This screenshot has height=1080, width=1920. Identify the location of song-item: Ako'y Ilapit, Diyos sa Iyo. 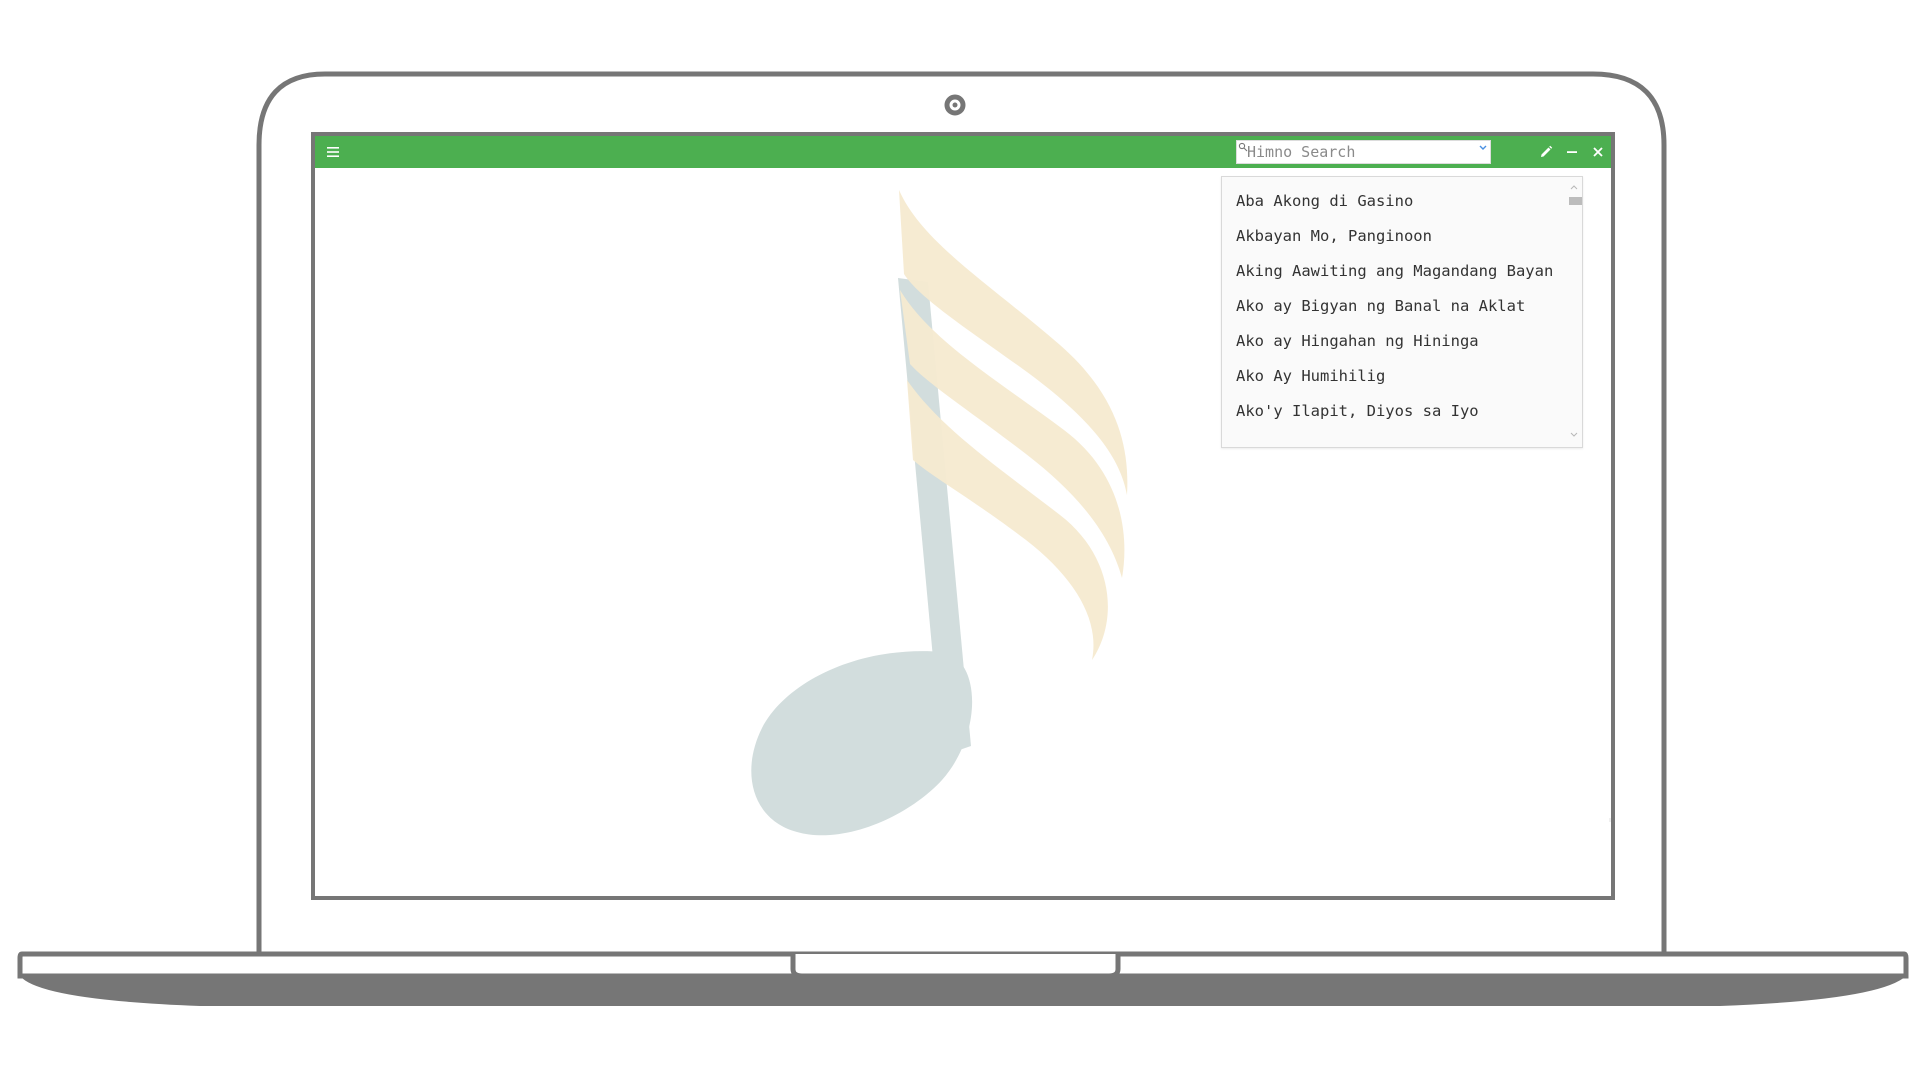
(1394, 411).